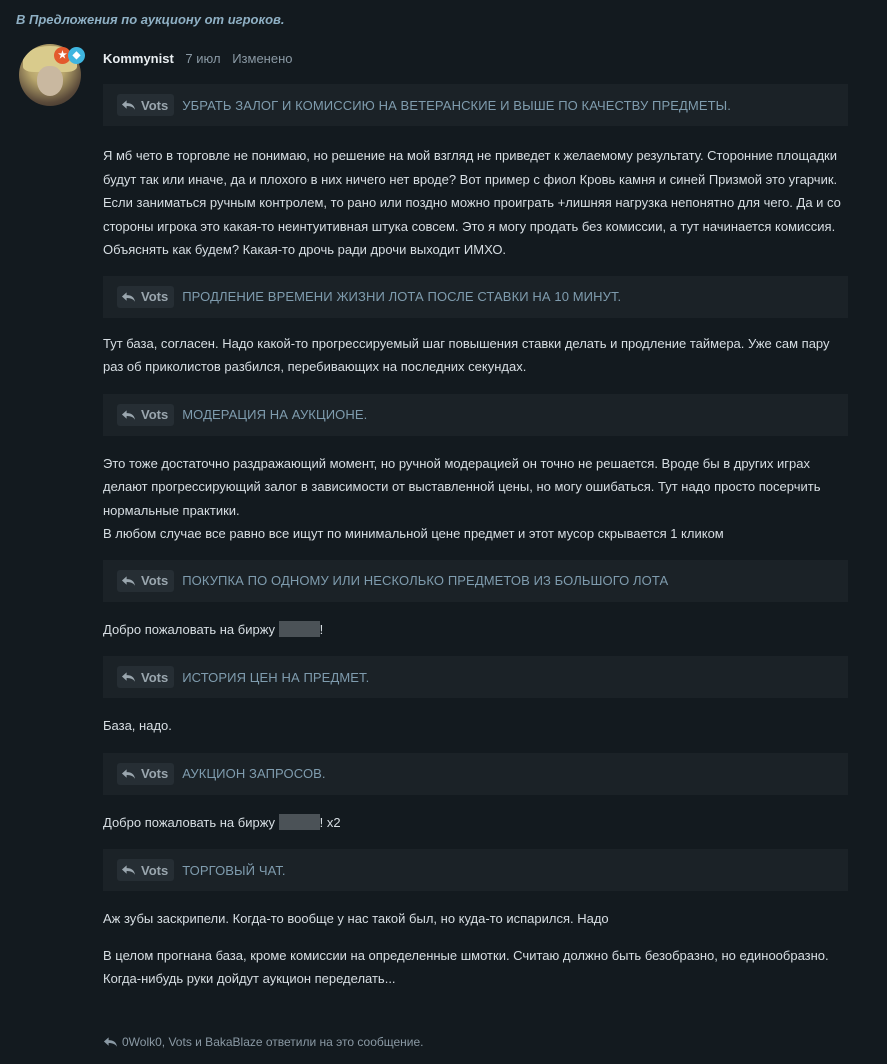 This screenshot has width=887, height=1064. Describe the element at coordinates (475, 870) in the screenshot. I see `quote-block: Vots ТОРГОВЫЙ ЧАТ.` at that location.